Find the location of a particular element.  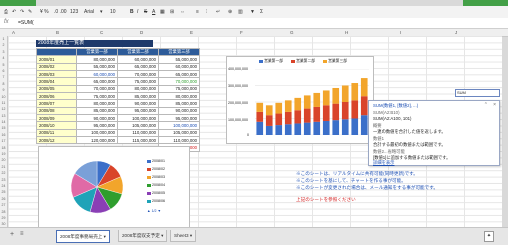

tab-sheet-2: 2008年度収支予定 ▾ is located at coordinates (143, 236).